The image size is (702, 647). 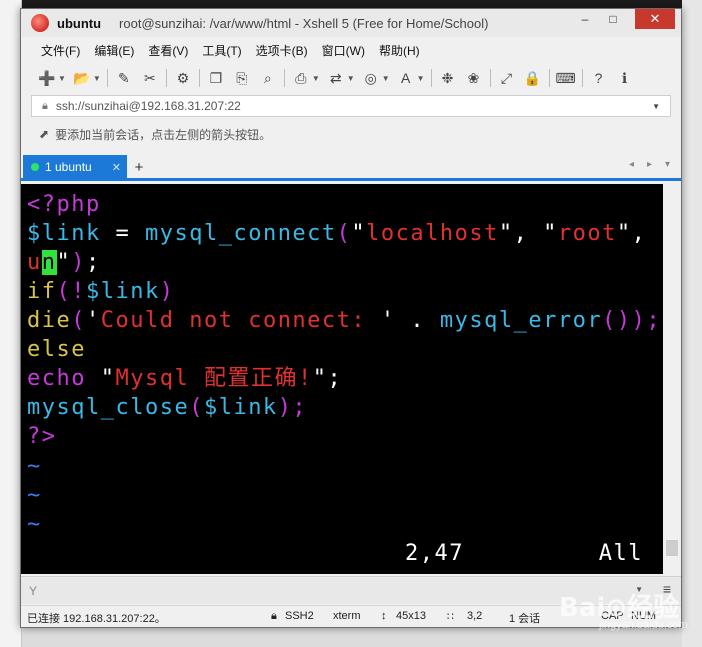 I want to click on print-icon: ⎙, so click(x=301, y=78).